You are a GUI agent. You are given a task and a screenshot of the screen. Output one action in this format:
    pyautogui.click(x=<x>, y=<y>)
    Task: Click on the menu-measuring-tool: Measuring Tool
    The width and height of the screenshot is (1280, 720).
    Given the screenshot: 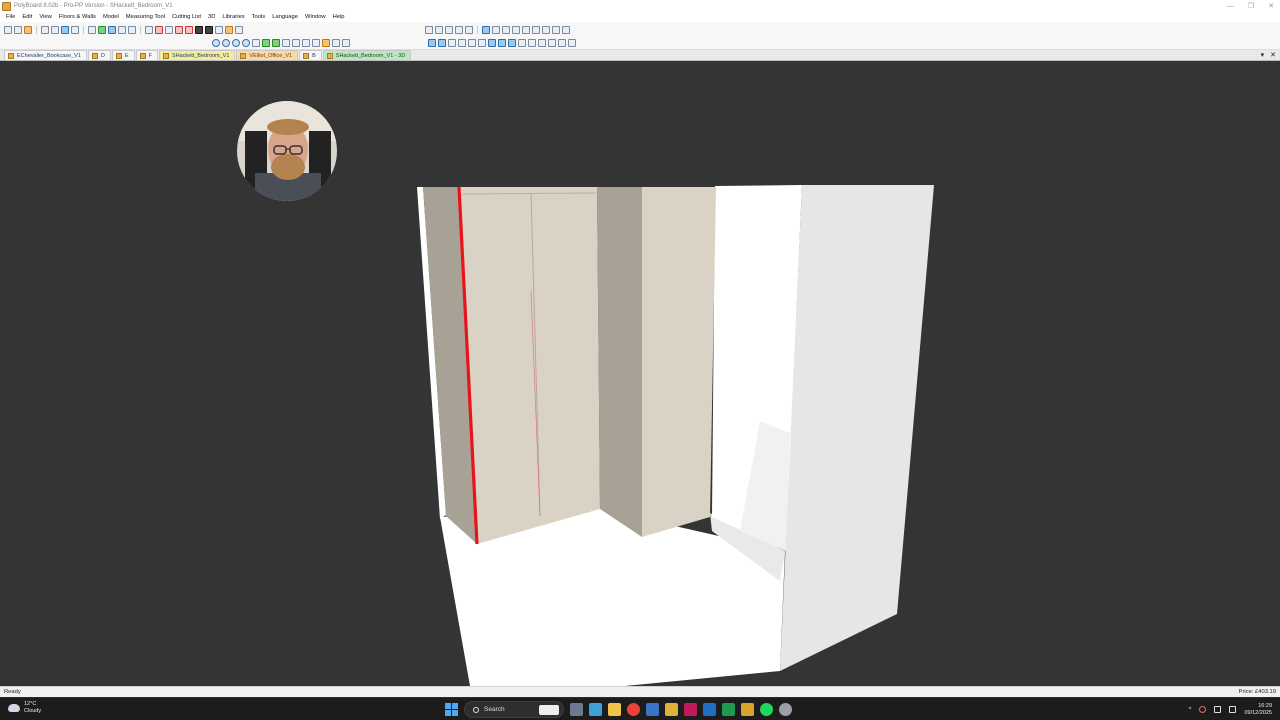 What is the action you would take?
    pyautogui.click(x=145, y=17)
    